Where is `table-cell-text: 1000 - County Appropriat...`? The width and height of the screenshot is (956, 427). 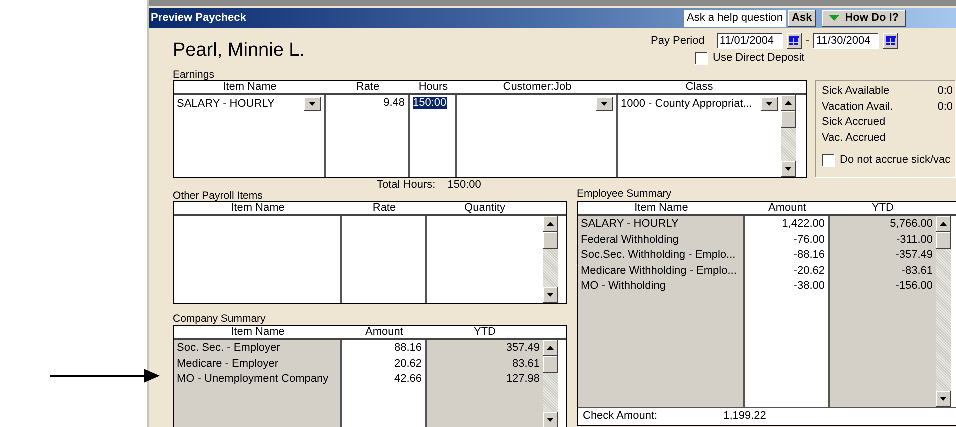
table-cell-text: 1000 - County Appropriat... is located at coordinates (686, 104).